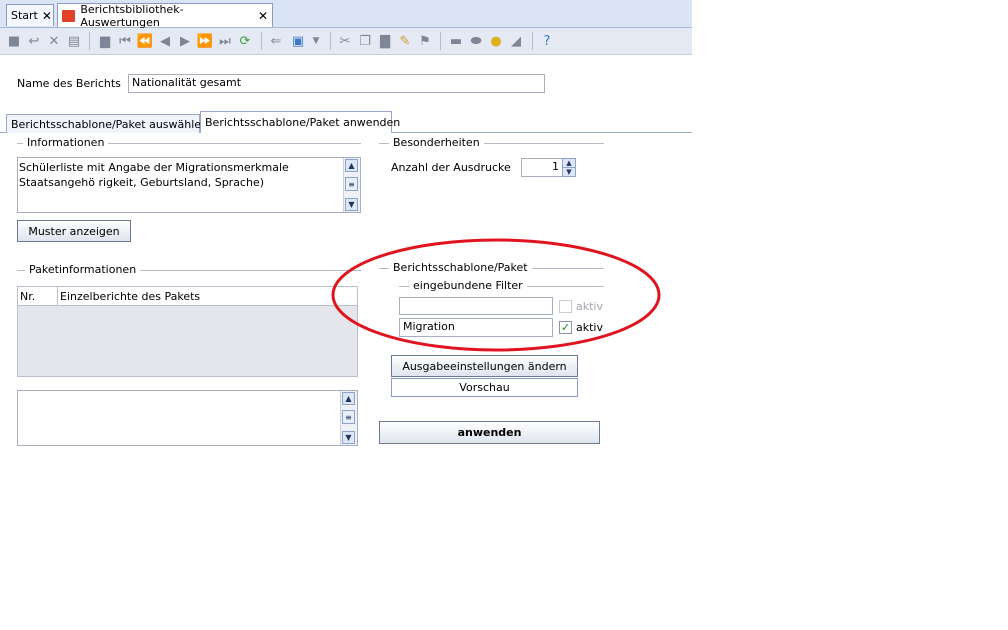 The width and height of the screenshot is (1008, 630). I want to click on tab-berichtsschablone-anwenden: Berichtsschablone/Paket anwenden, so click(300, 122).